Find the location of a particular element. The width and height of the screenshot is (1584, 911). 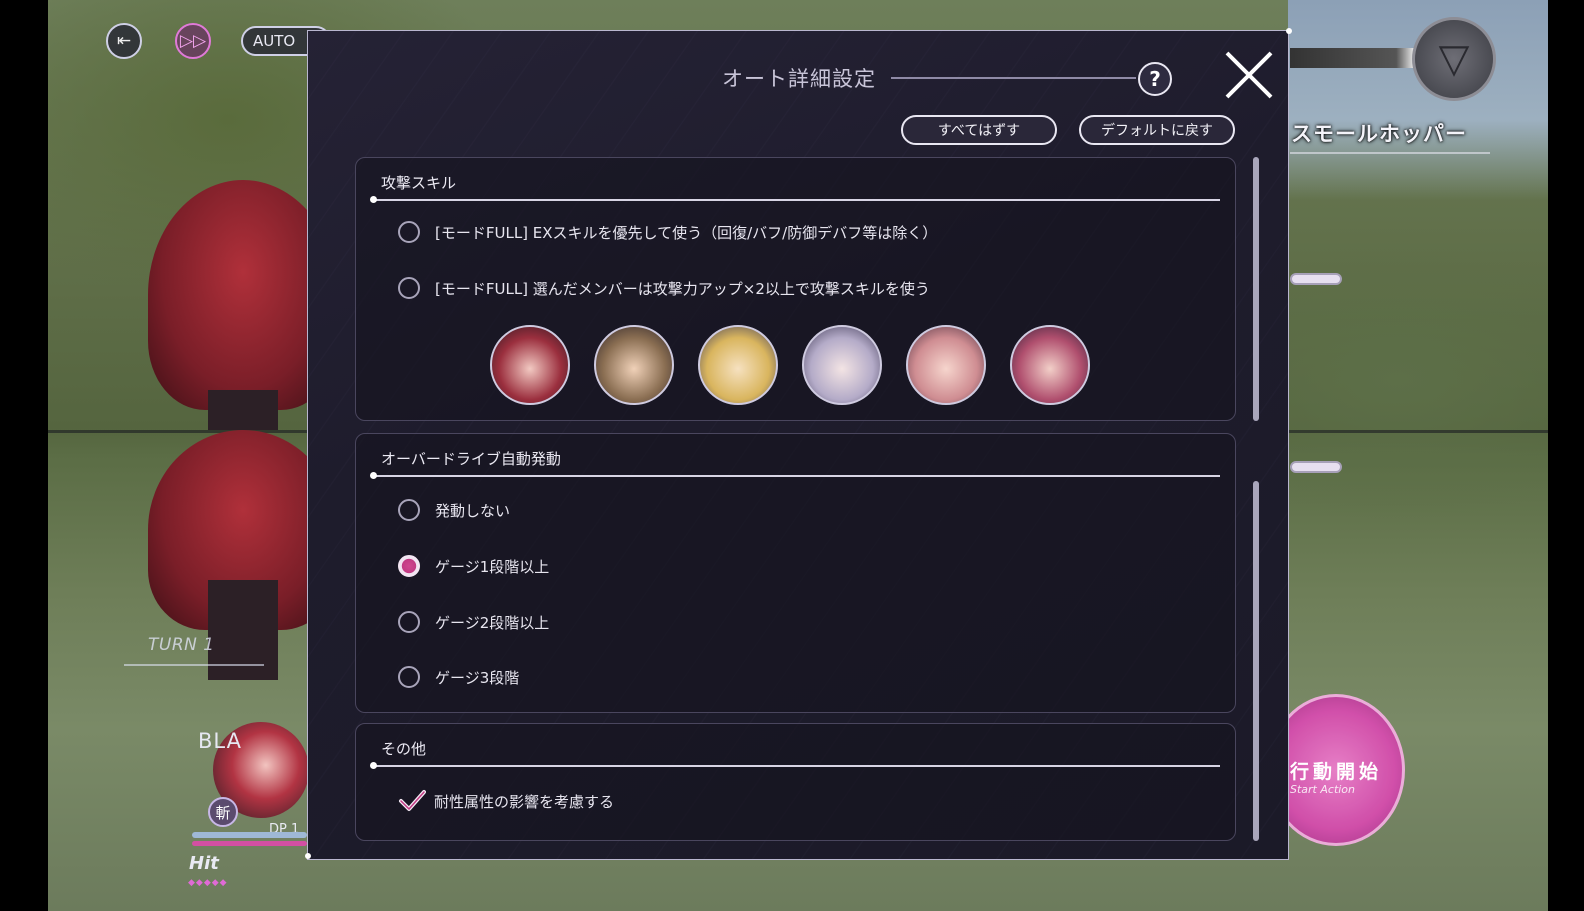

turn-underline is located at coordinates (194, 665).